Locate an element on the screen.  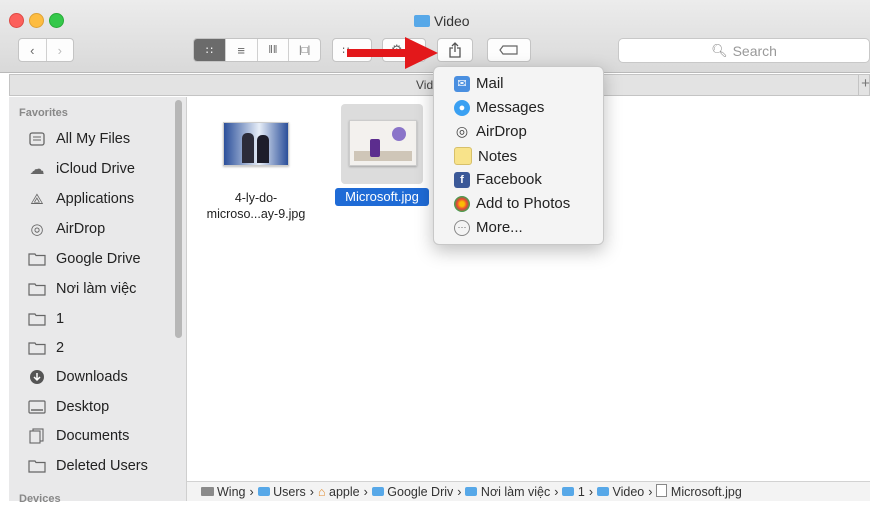
forward-button: › is located at coordinates (60, 50).